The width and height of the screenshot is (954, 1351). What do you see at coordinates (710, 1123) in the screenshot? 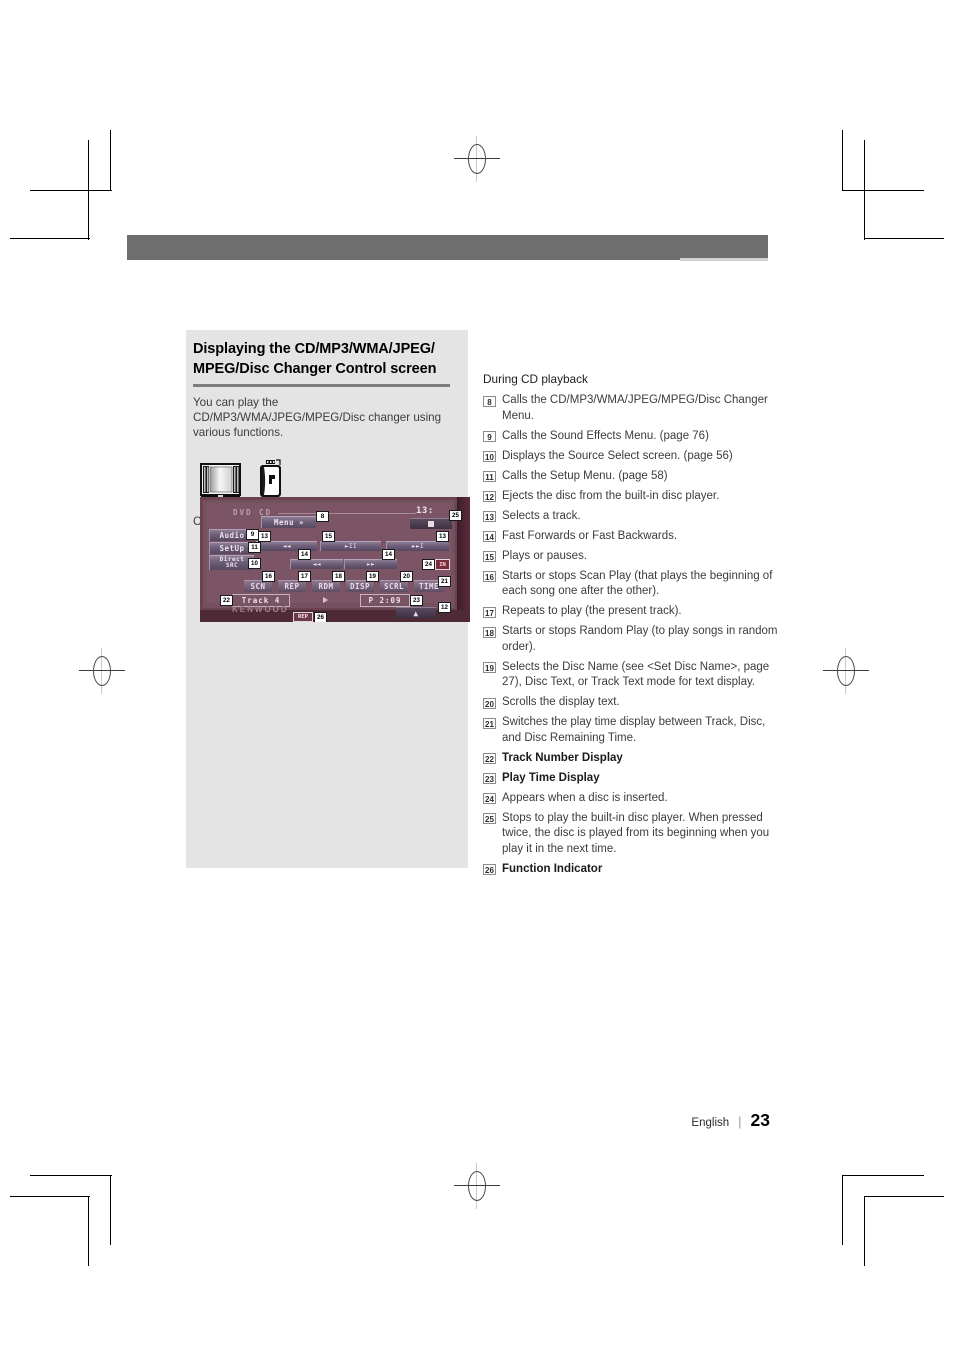
I see `footer-language: English` at bounding box center [710, 1123].